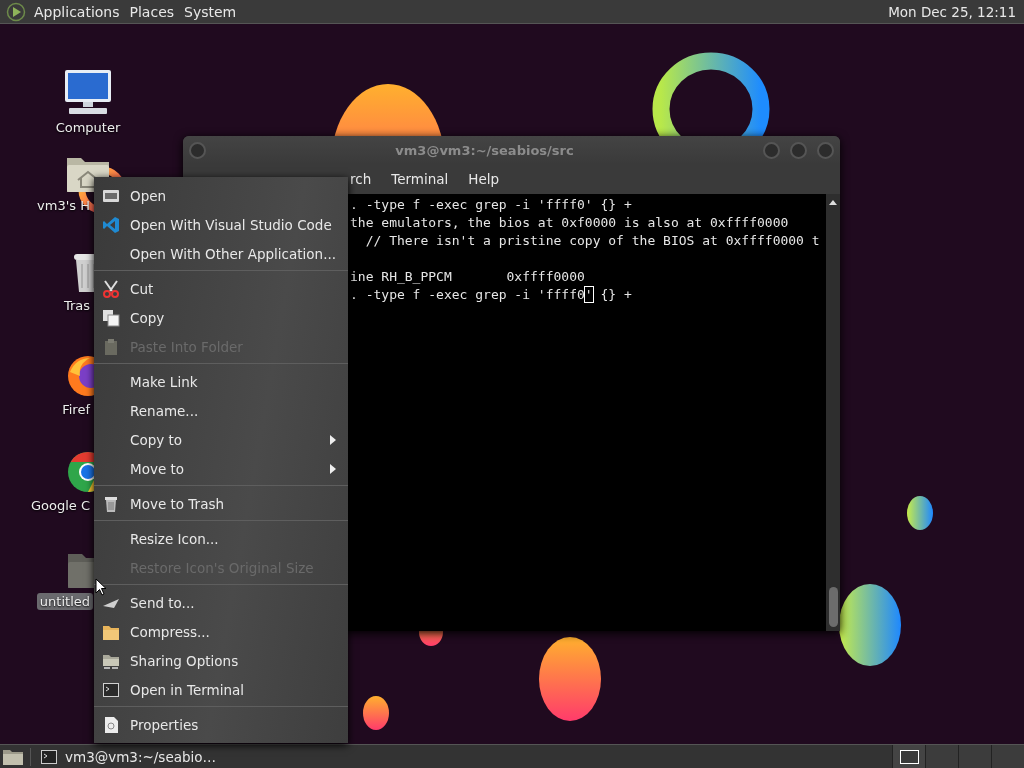 The width and height of the screenshot is (1024, 768). What do you see at coordinates (76, 305) in the screenshot?
I see `desktop-icon-label: Tras` at bounding box center [76, 305].